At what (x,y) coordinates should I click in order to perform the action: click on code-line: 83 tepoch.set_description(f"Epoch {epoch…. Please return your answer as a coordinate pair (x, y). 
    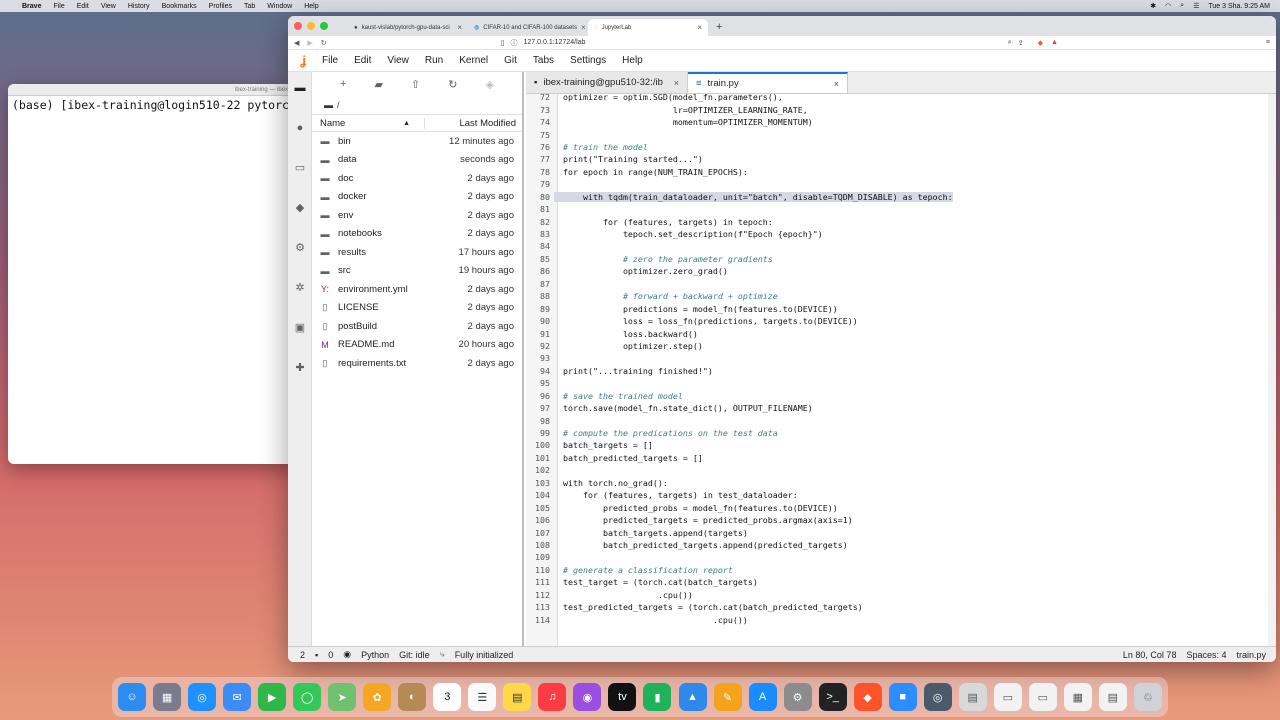
    Looking at the image, I should click on (897, 234).